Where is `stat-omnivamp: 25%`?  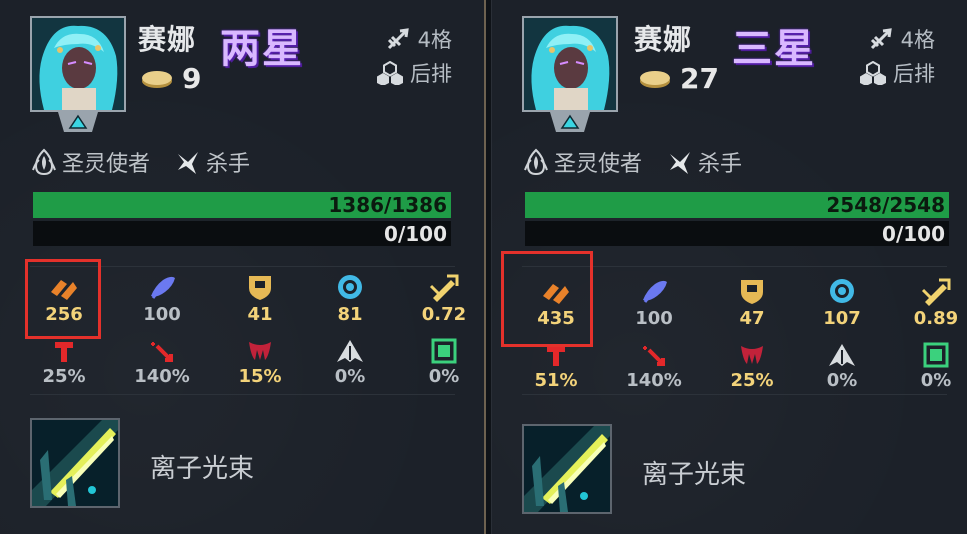
stat-omnivamp: 25% is located at coordinates (752, 366).